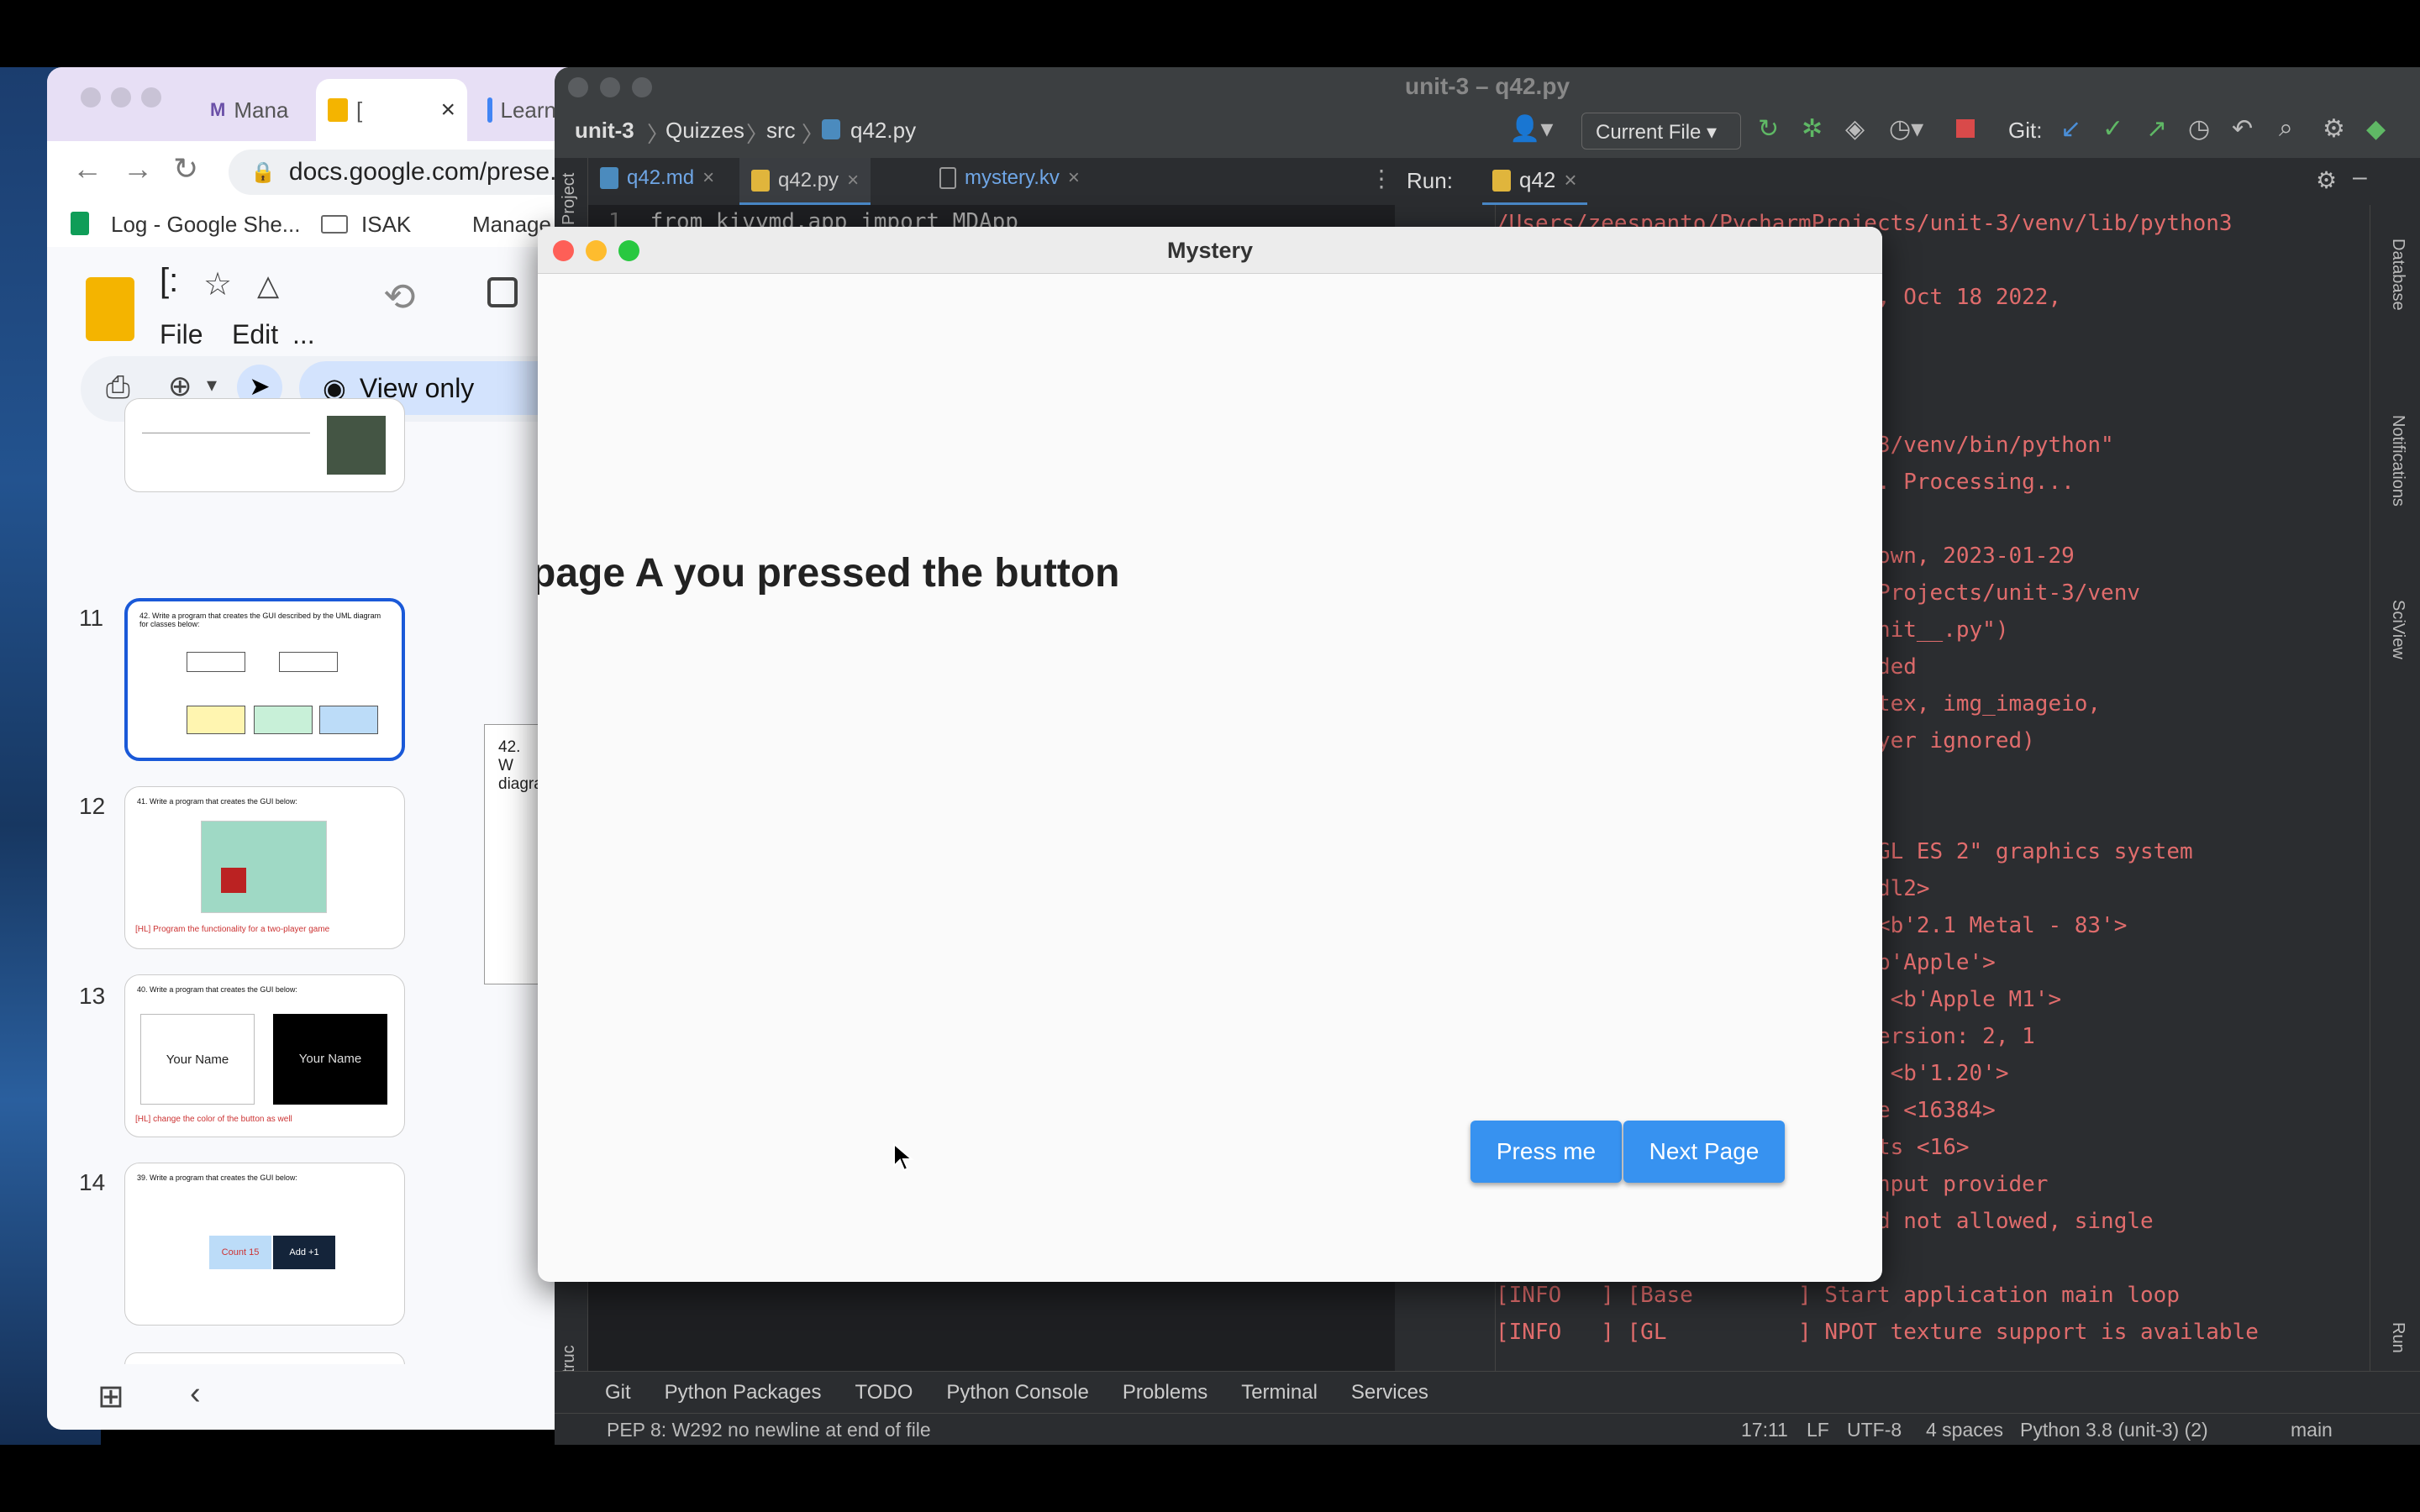 The height and width of the screenshot is (1512, 2420). I want to click on tab-mystery-kv: mystery.kv ×, so click(1010, 178).